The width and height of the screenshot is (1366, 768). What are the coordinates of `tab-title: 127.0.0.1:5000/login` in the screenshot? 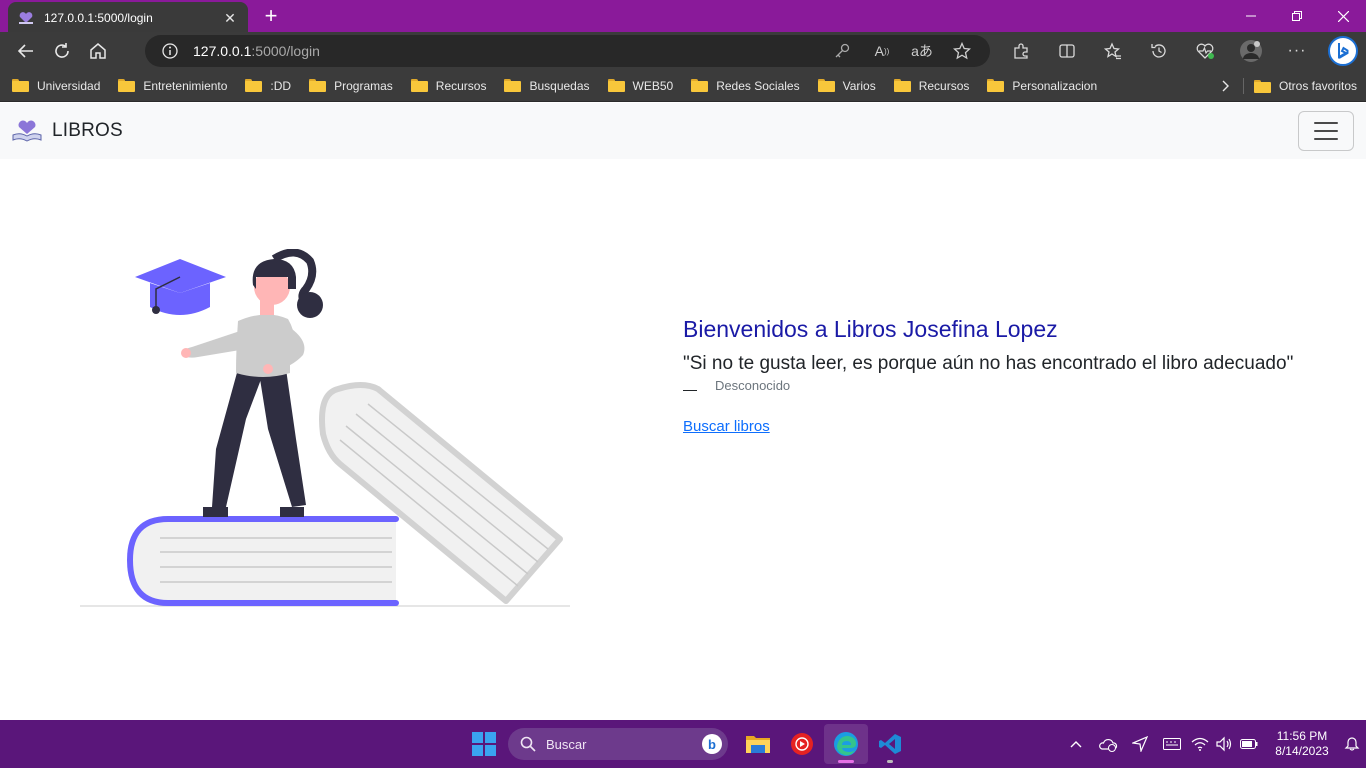 It's located at (98, 18).